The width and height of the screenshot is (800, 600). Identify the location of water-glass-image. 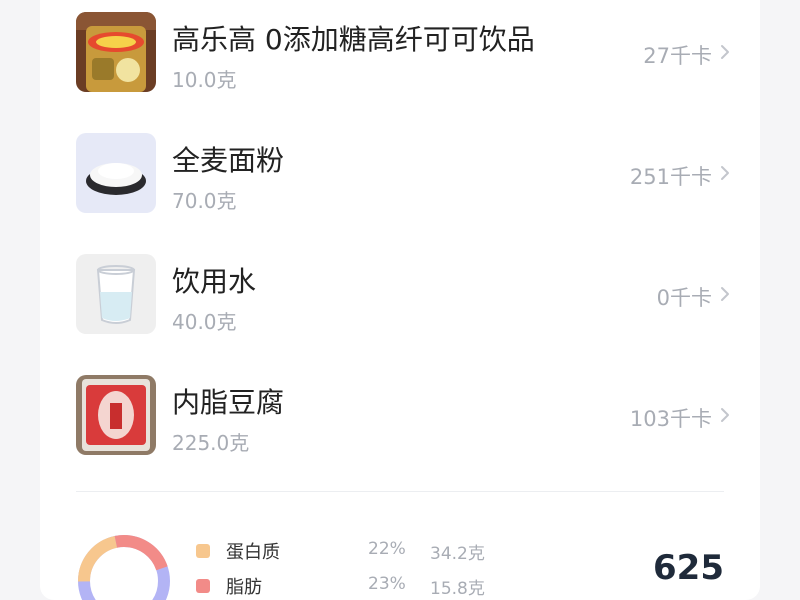
(116, 294).